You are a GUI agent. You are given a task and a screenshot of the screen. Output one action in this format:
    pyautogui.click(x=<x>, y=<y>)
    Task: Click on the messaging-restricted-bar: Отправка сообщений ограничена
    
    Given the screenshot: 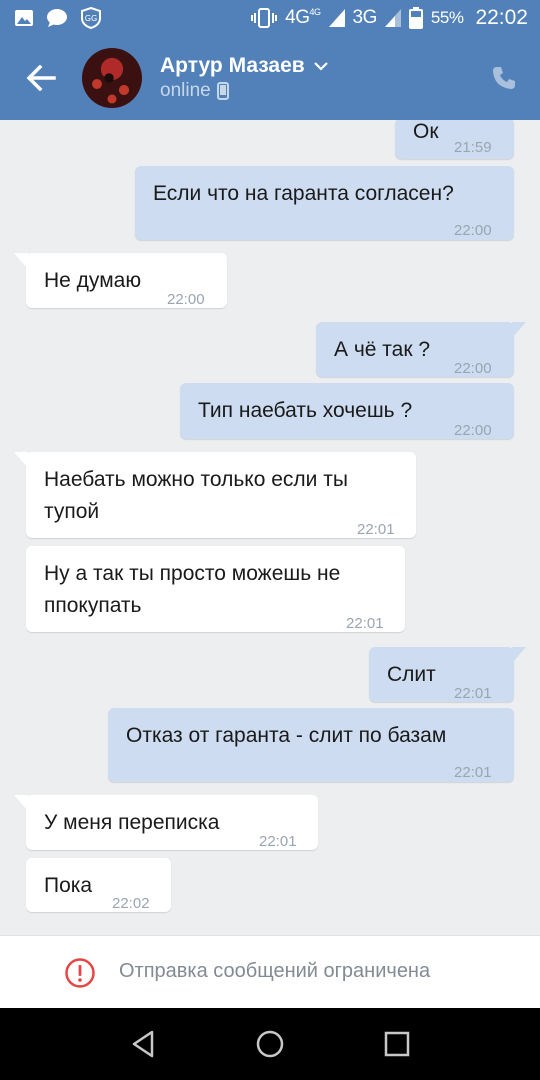 What is the action you would take?
    pyautogui.click(x=270, y=971)
    